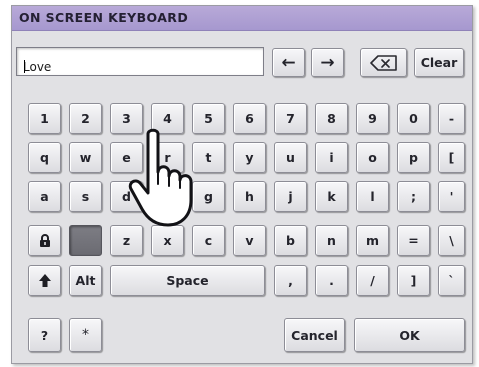 The image size is (479, 367). I want to click on alt-key: Alt, so click(85, 280).